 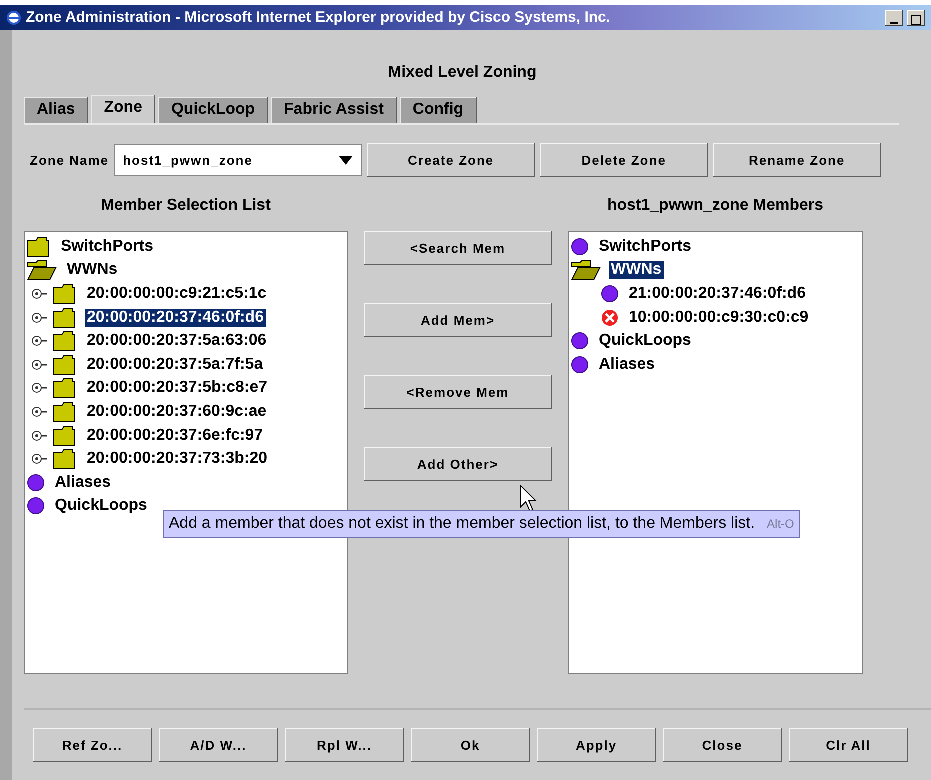 What do you see at coordinates (238, 160) in the screenshot?
I see `zone-name-dropdown: host1_pwwn_zone` at bounding box center [238, 160].